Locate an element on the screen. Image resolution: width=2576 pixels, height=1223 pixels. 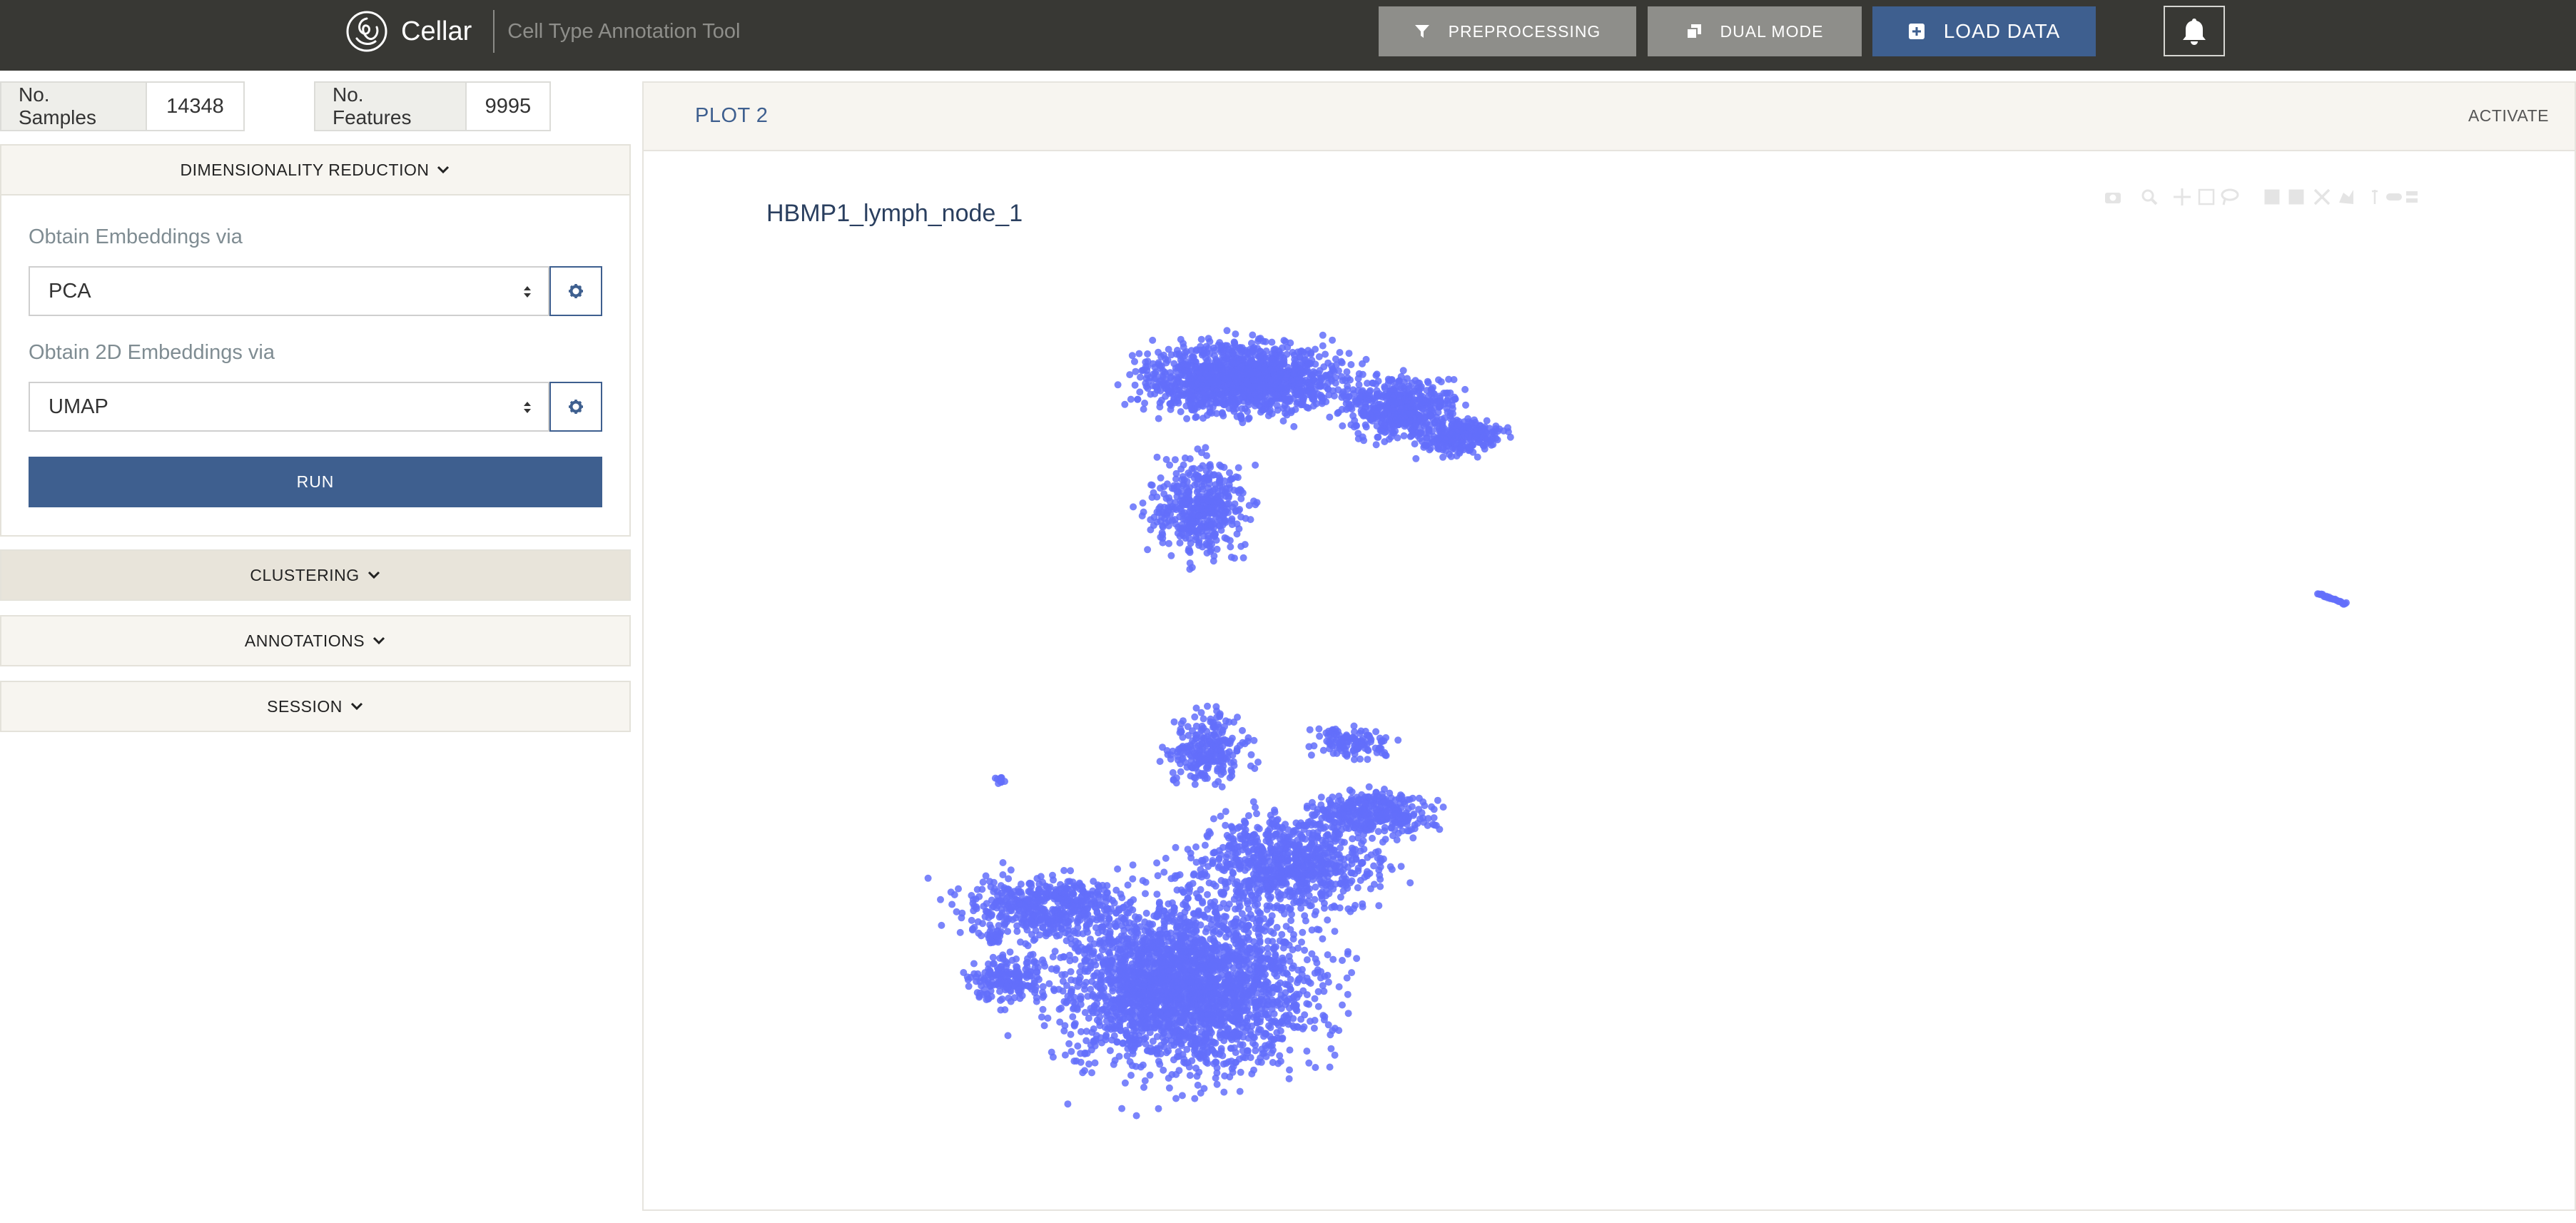
notifications-button is located at coordinates (2194, 31).